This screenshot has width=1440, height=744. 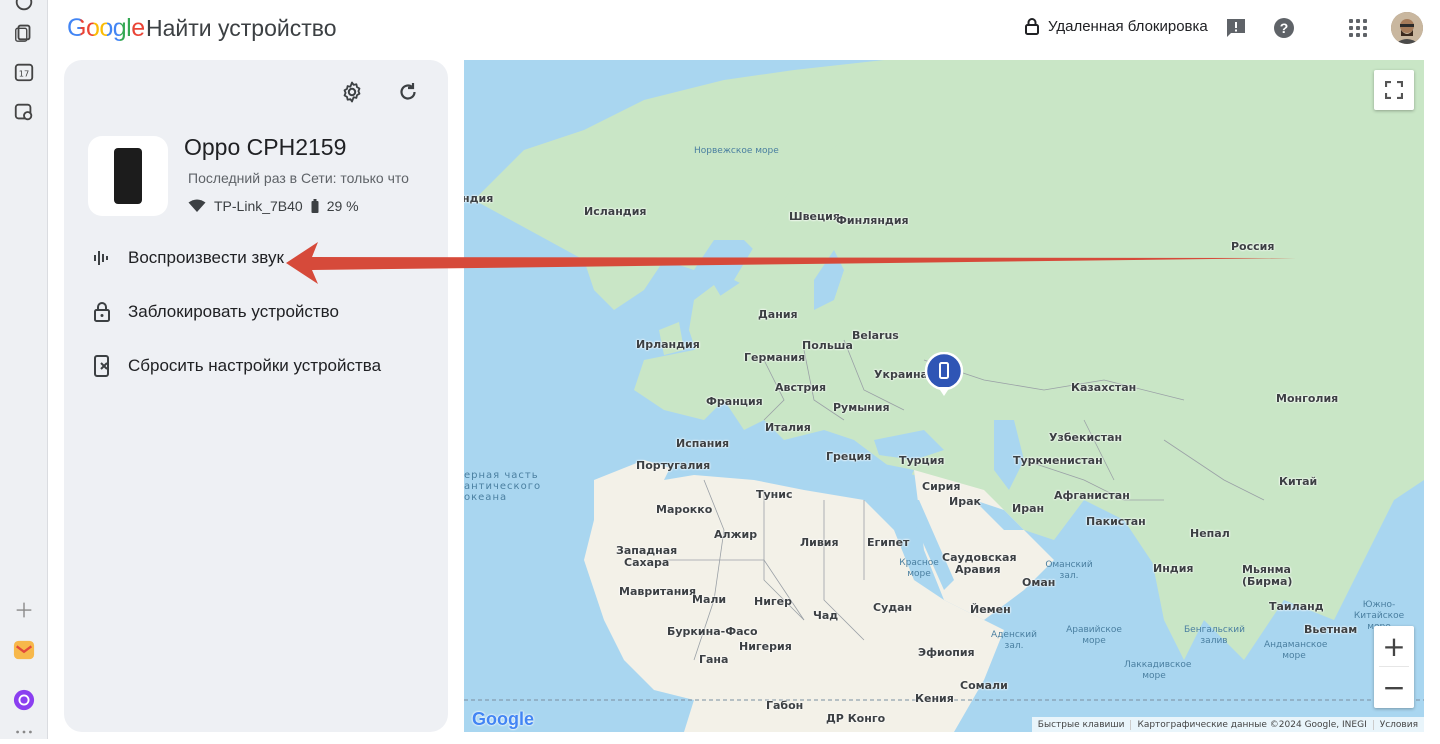 What do you see at coordinates (944, 375) in the screenshot?
I see `device-location-marker` at bounding box center [944, 375].